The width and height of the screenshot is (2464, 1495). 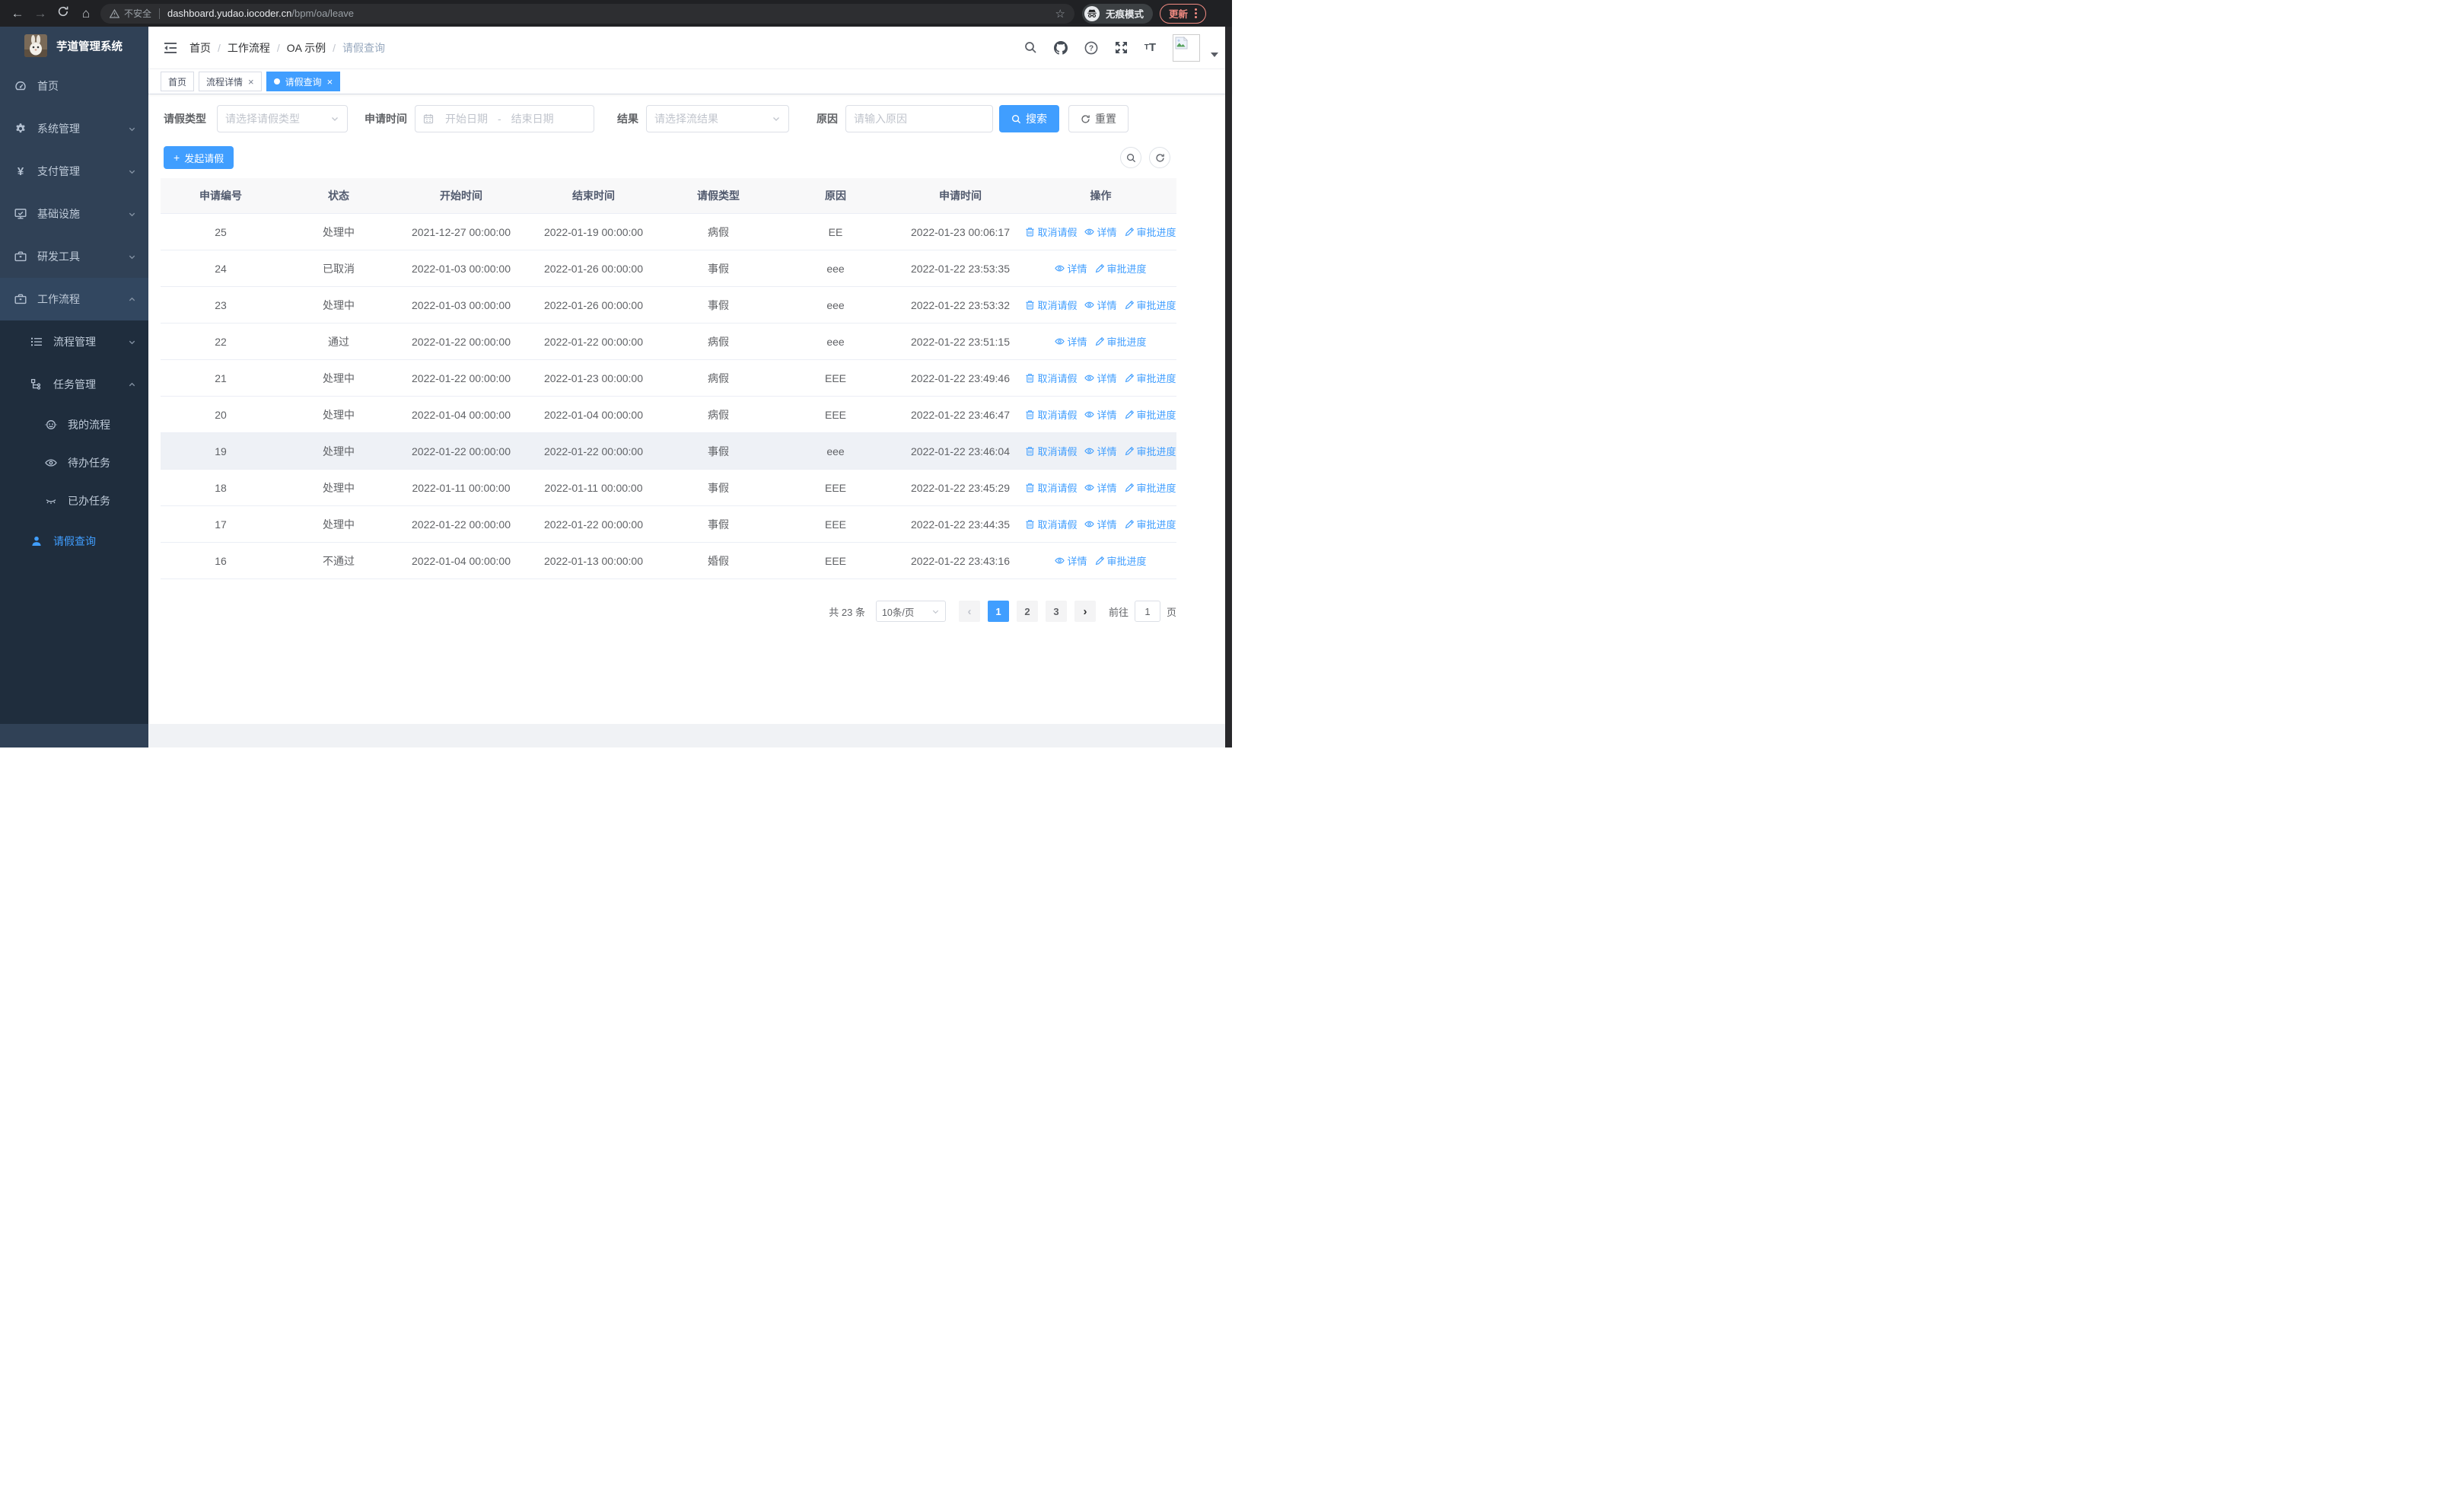 What do you see at coordinates (717, 119) in the screenshot?
I see `result-select: 请选择流结果` at bounding box center [717, 119].